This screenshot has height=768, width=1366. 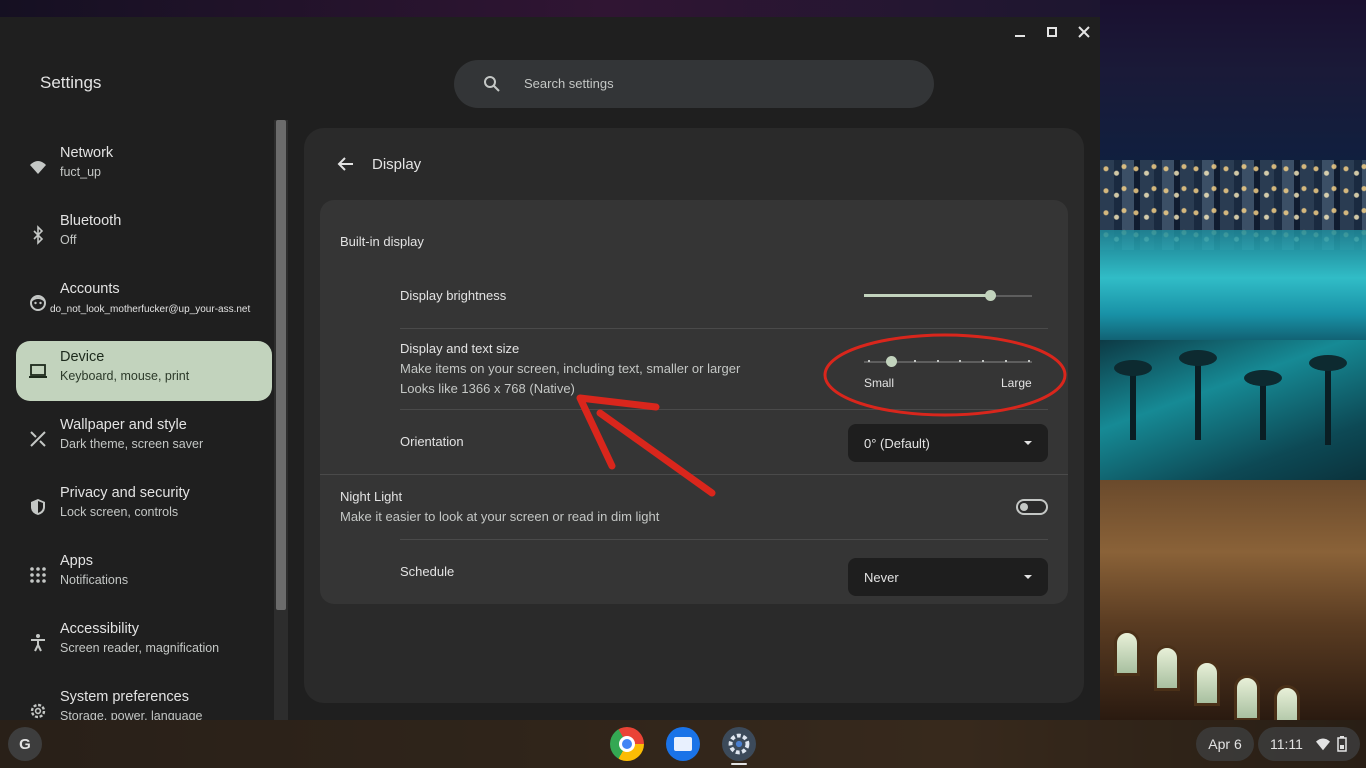 I want to click on maximize-button, so click(x=1052, y=32).